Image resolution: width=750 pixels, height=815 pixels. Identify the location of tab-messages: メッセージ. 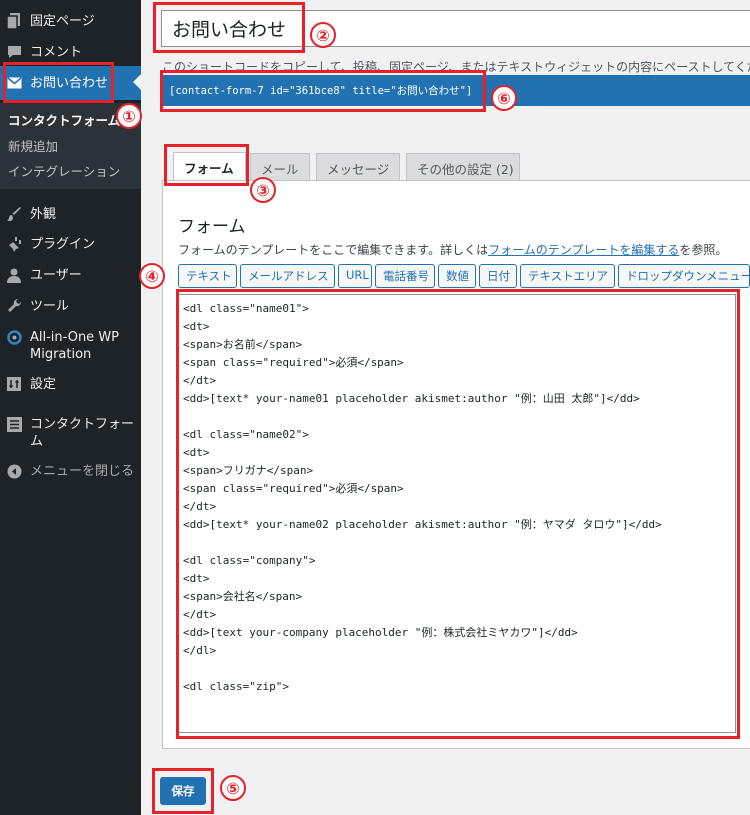
(358, 166).